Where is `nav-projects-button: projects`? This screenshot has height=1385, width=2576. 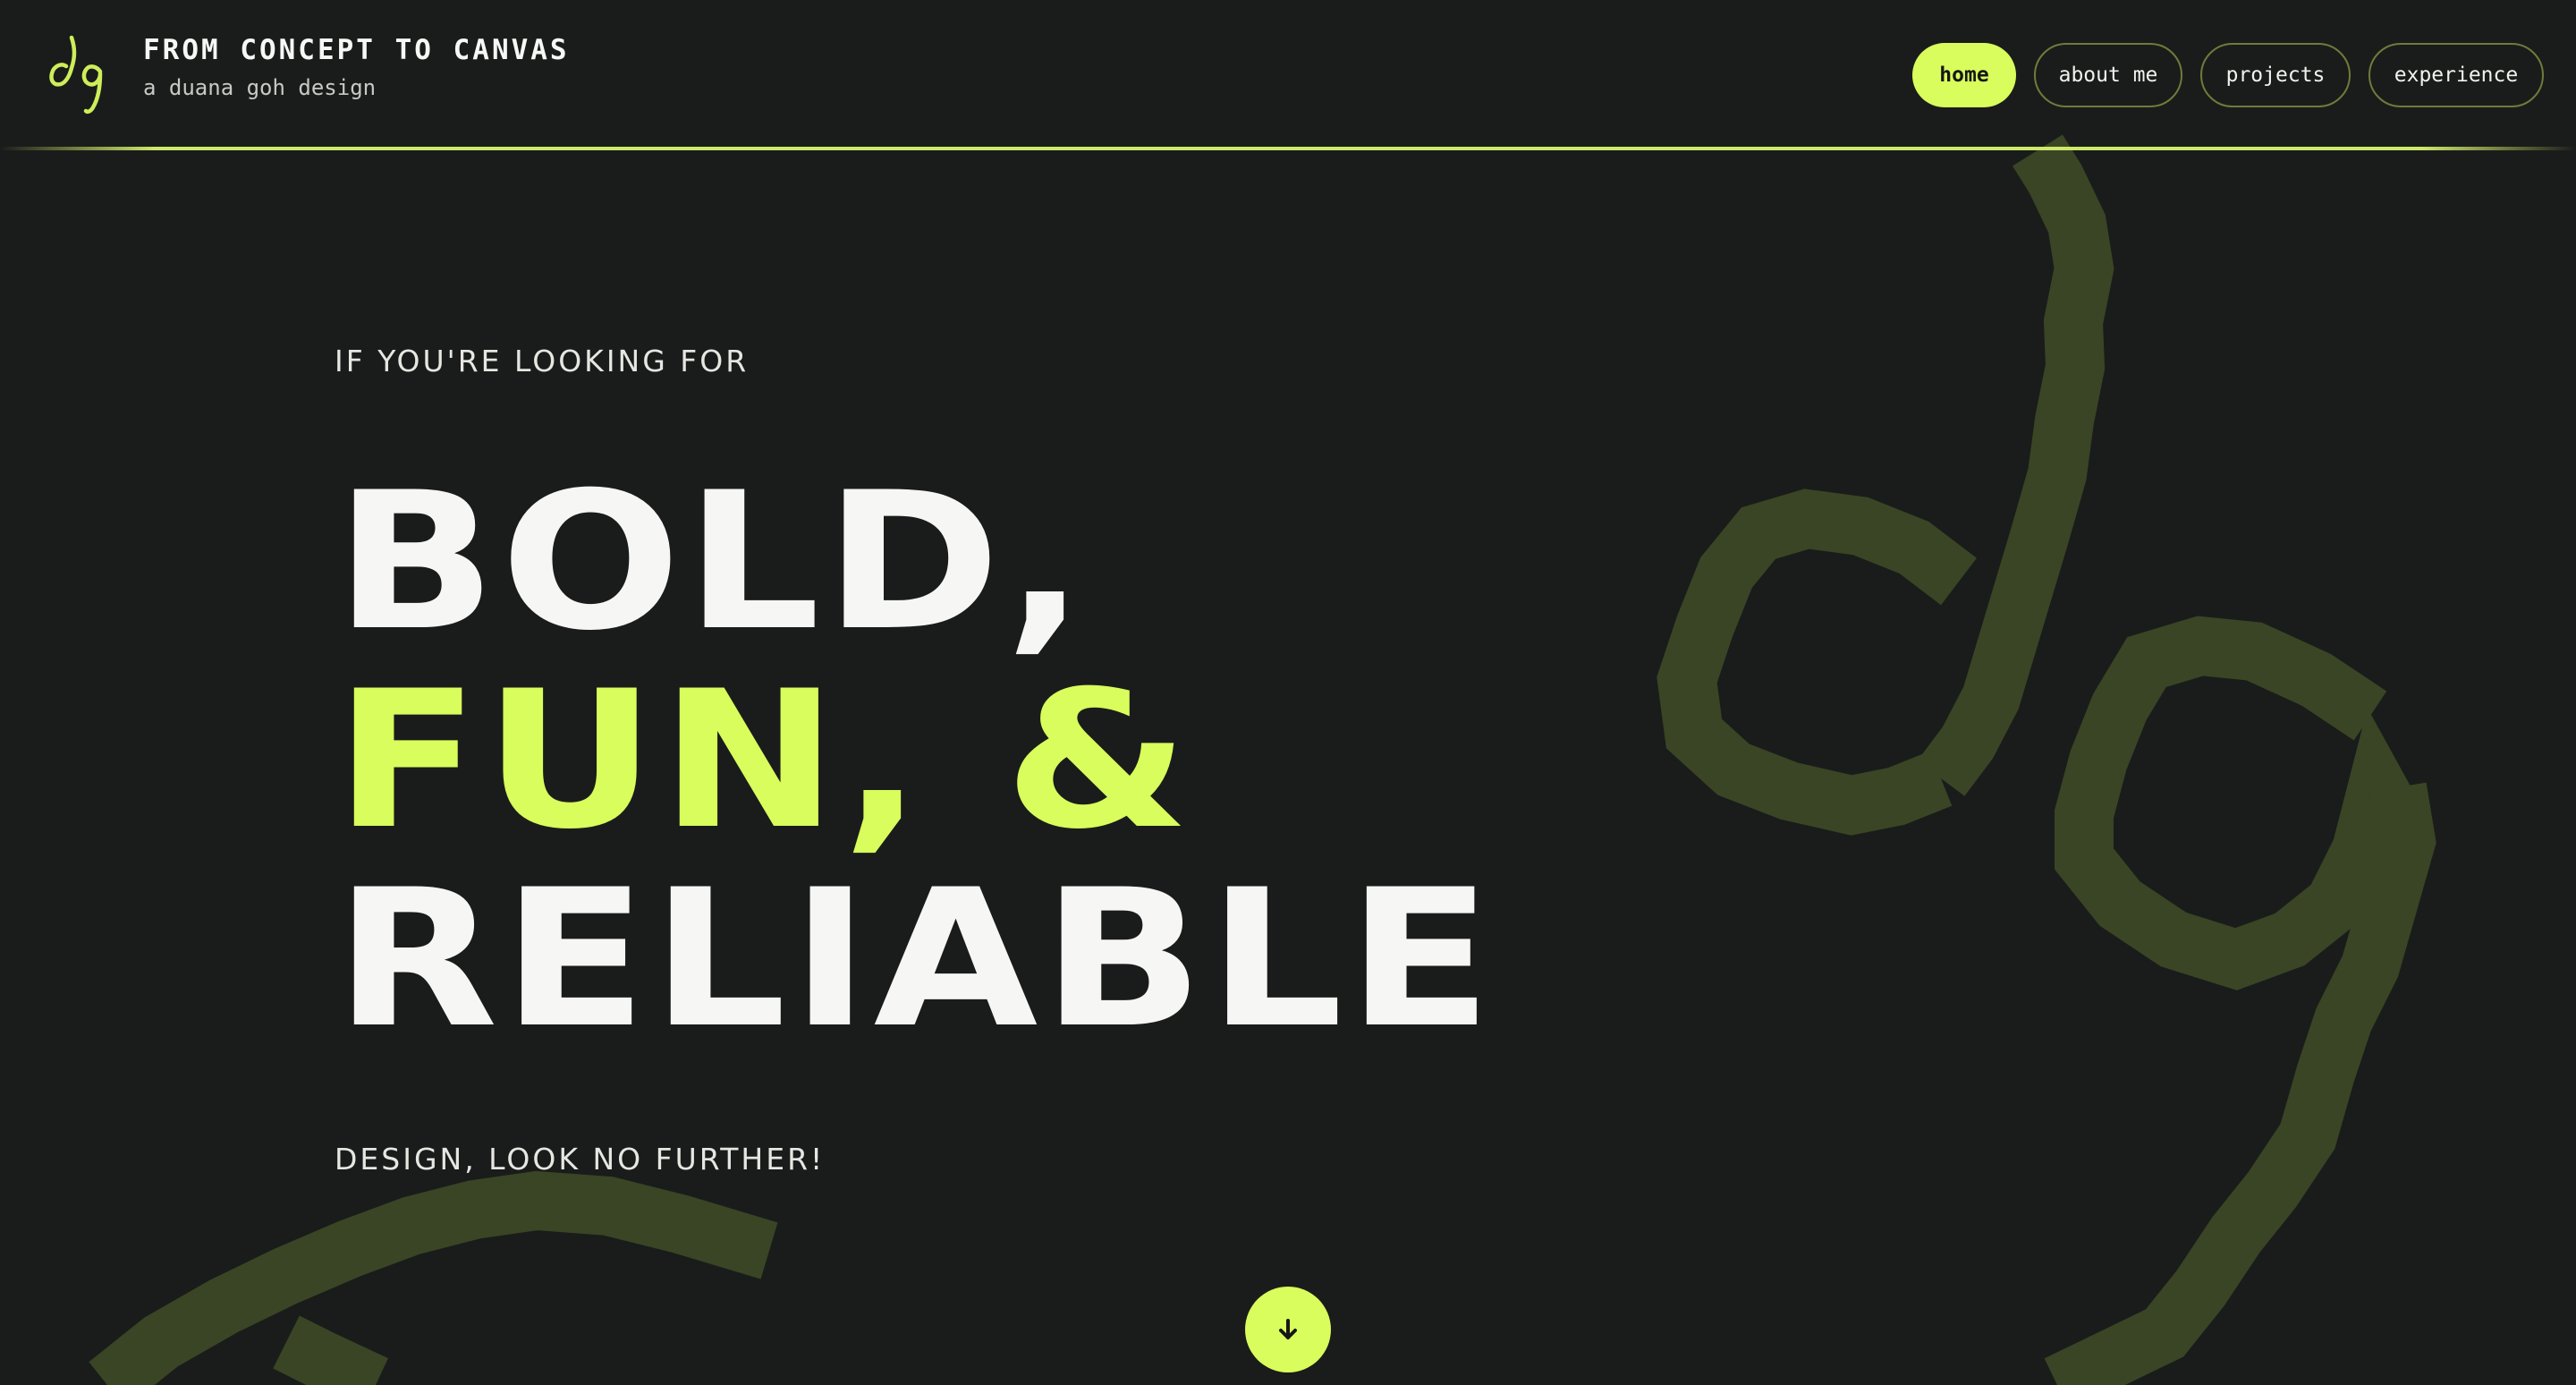
nav-projects-button: projects is located at coordinates (2275, 75).